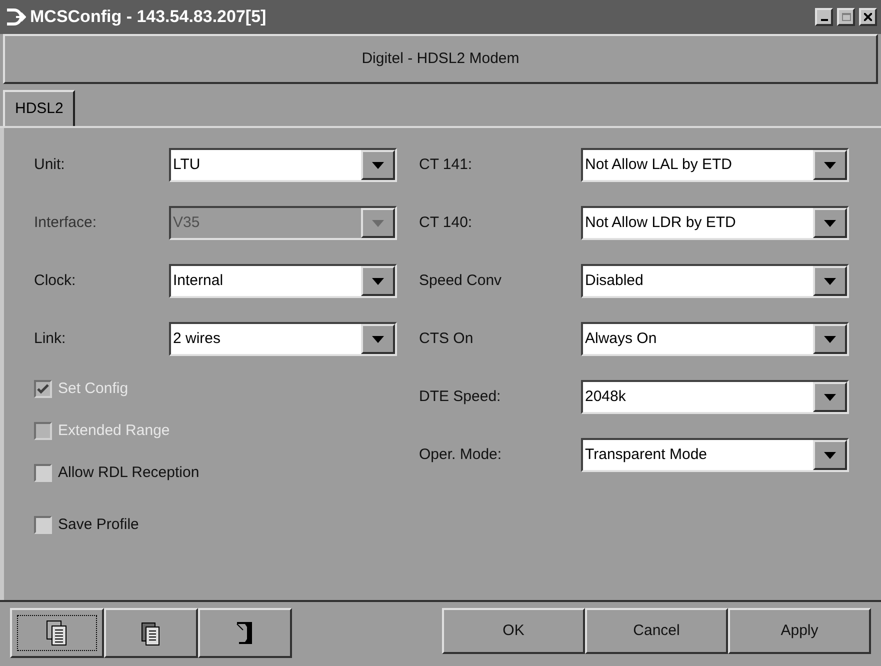 Image resolution: width=881 pixels, height=666 pixels. I want to click on dialog-button: Apply, so click(799, 631).